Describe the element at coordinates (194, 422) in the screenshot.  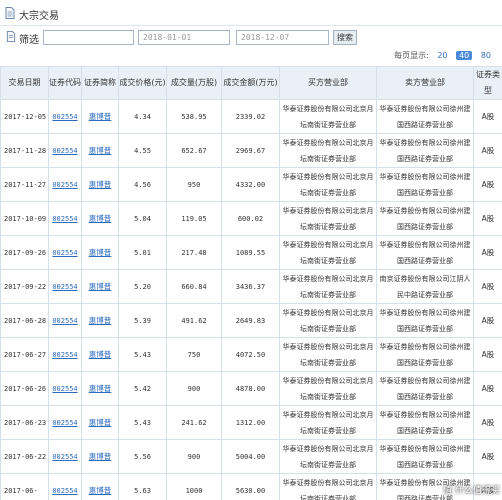
I see `cell-volume: 241.62` at that location.